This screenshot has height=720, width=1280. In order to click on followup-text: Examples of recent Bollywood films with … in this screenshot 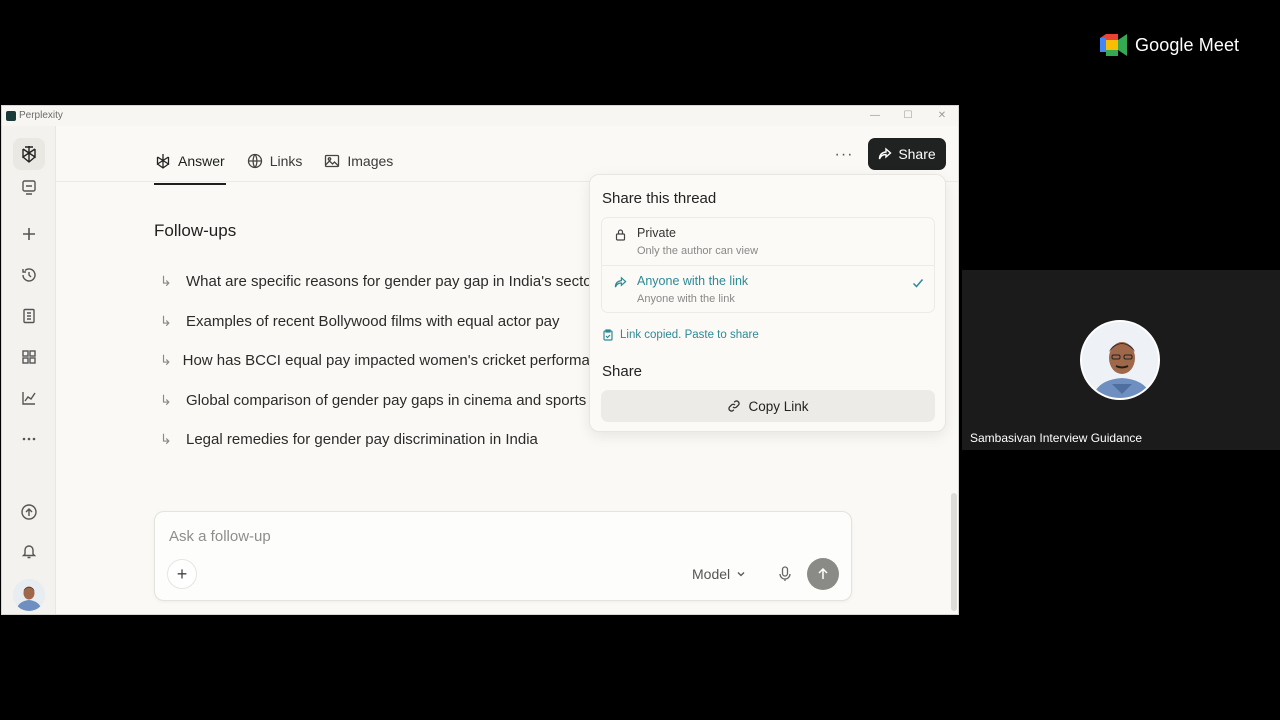, I will do `click(373, 321)`.